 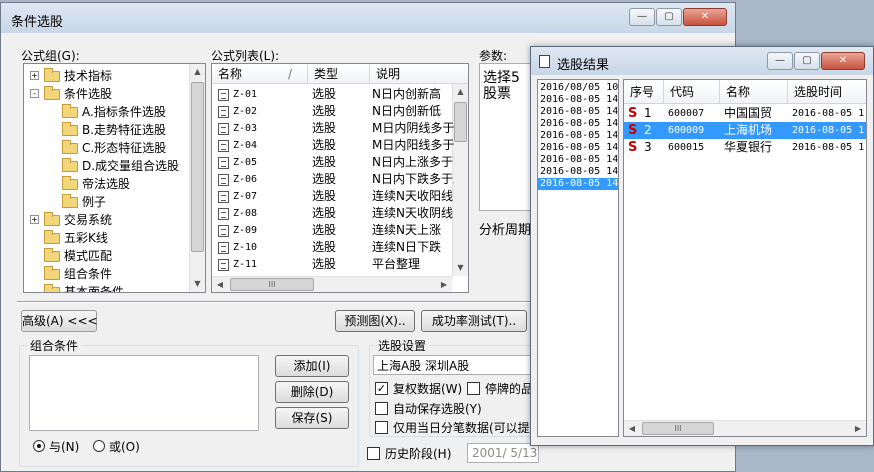 I want to click on column-header-seq-label: 序号, so click(x=642, y=92).